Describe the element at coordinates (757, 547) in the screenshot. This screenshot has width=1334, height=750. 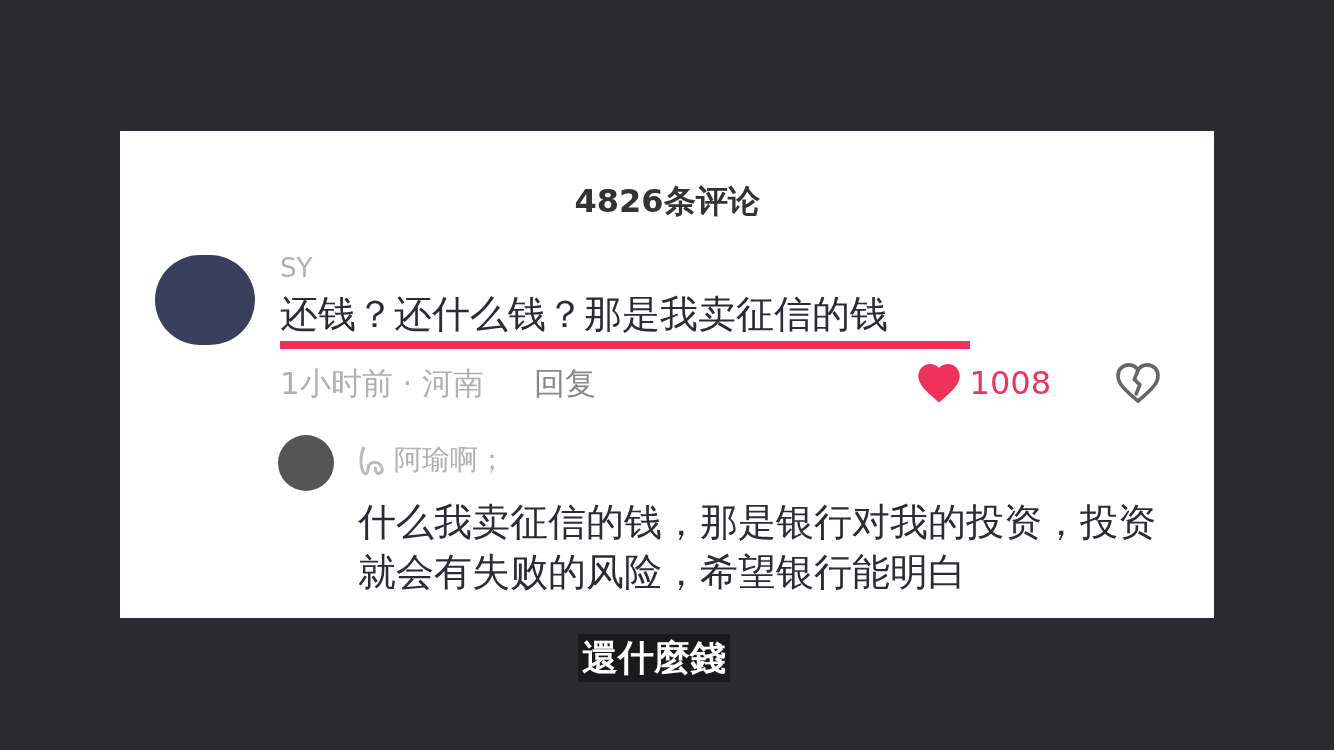
I see `reply-text: 什么我卖征信的钱，那是银行对我的投资，投资就会有失败的风险，希望银行能明白` at that location.